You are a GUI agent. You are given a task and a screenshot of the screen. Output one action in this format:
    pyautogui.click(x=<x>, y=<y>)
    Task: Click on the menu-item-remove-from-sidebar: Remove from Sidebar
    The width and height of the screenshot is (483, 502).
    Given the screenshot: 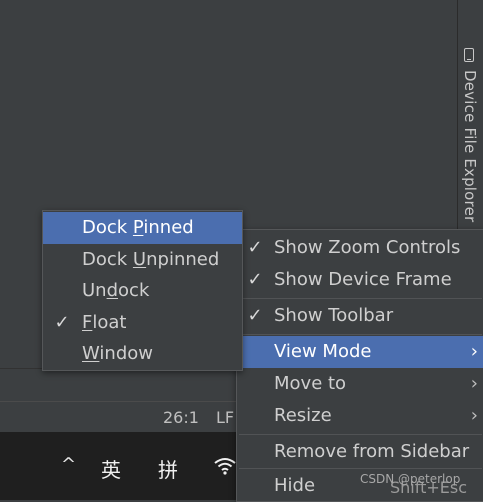 What is the action you would take?
    pyautogui.click(x=360, y=452)
    